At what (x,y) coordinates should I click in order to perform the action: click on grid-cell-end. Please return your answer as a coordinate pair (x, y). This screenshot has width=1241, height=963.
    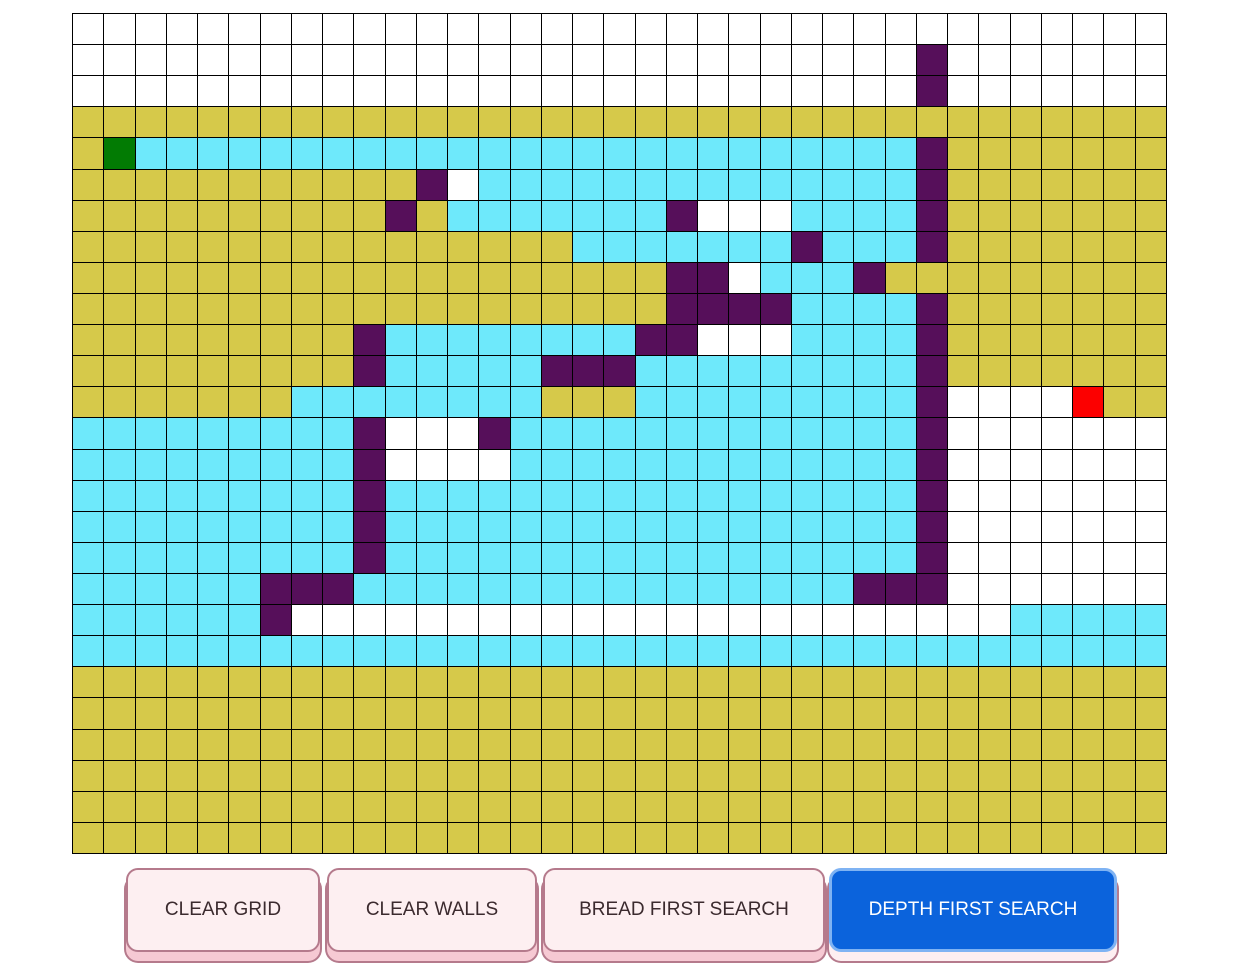
    Looking at the image, I should click on (1089, 403).